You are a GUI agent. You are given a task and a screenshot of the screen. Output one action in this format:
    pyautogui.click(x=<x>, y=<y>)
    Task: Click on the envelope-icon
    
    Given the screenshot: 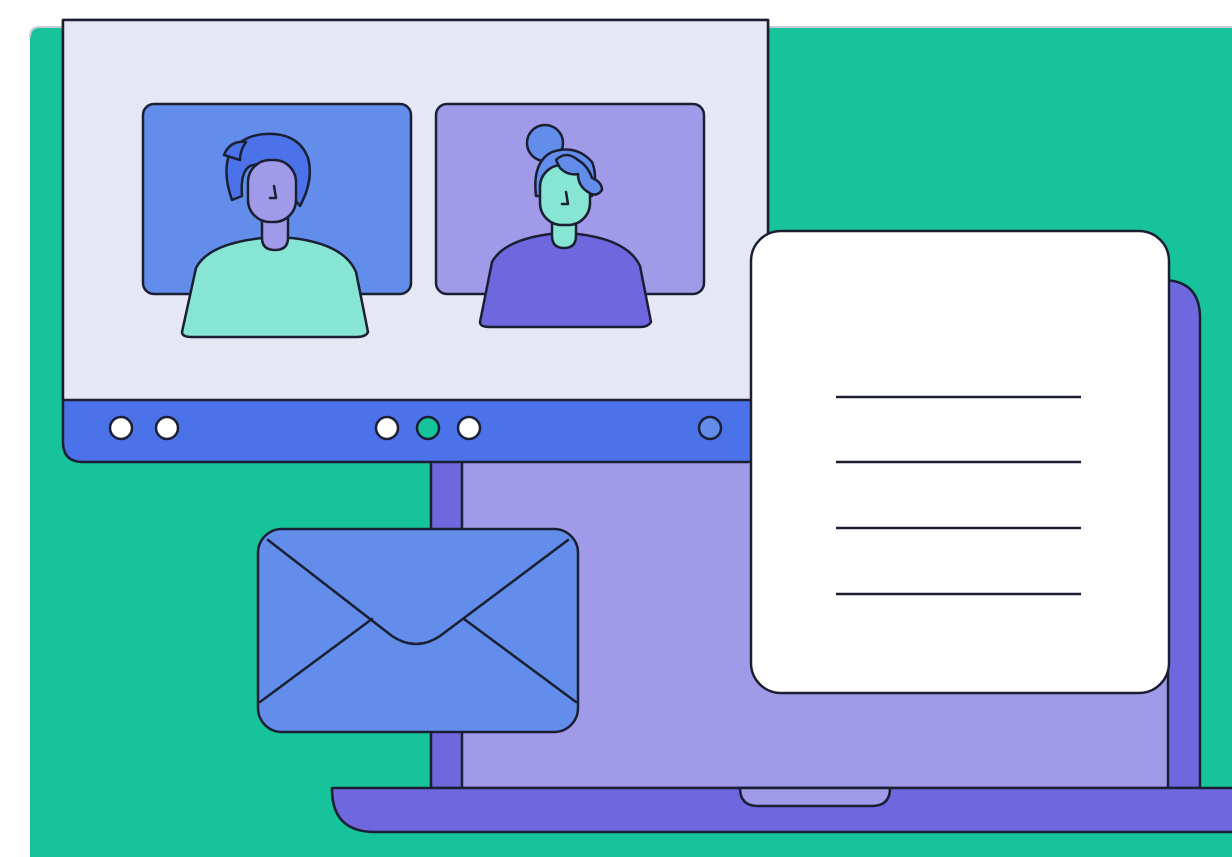 What is the action you would take?
    pyautogui.click(x=418, y=630)
    